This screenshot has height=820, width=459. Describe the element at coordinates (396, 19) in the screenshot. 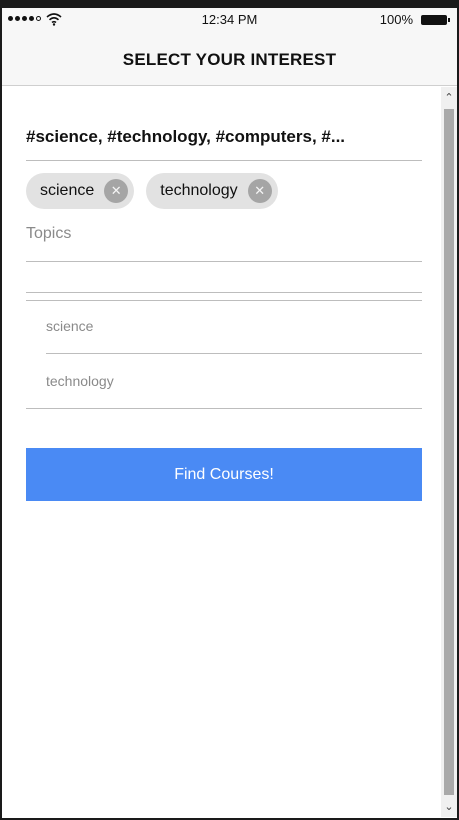

I see `battery-percent: 100%` at that location.